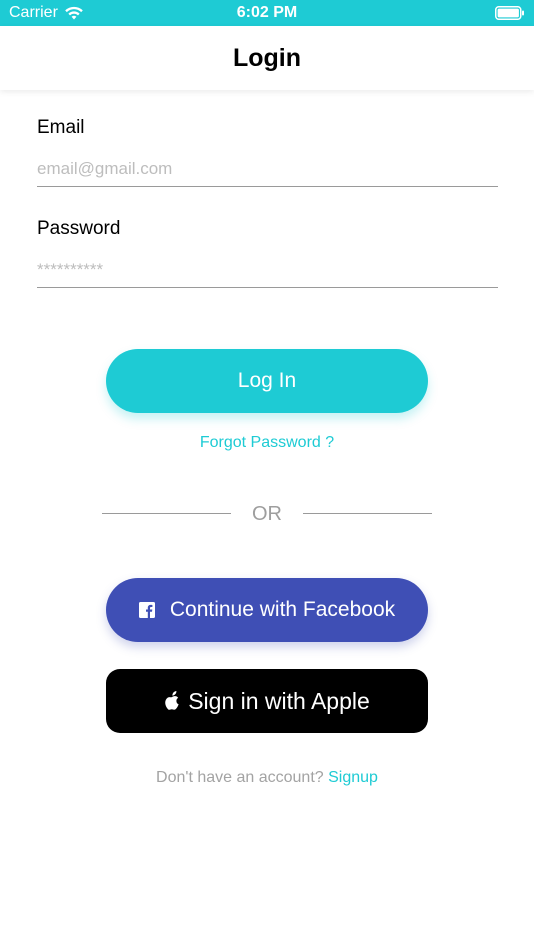  I want to click on signup-row: Don't have an account? Signup, so click(267, 778).